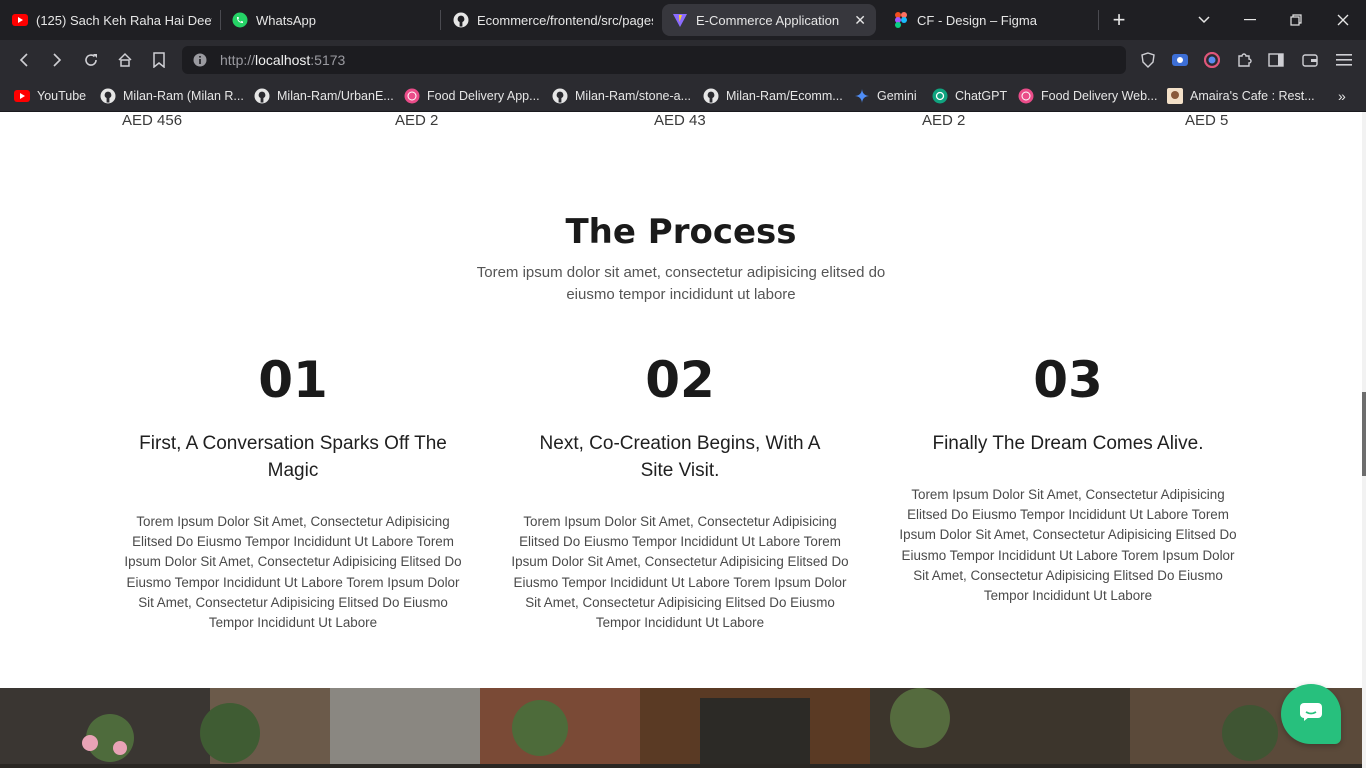  I want to click on tab-whatsapp: WhatsApp, so click(332, 20).